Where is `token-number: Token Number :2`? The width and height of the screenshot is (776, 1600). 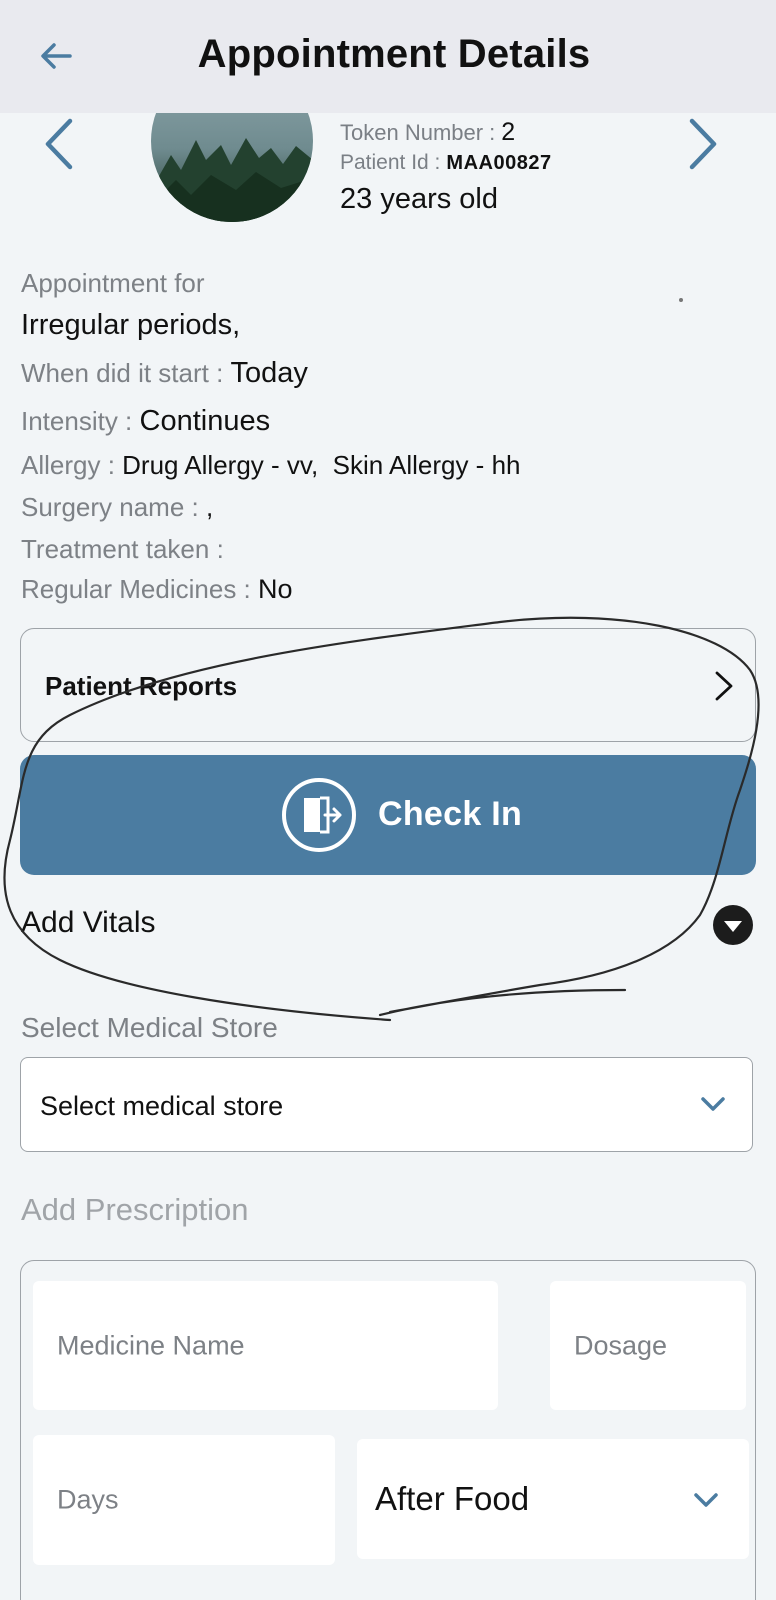
token-number: Token Number :2 is located at coordinates (427, 132).